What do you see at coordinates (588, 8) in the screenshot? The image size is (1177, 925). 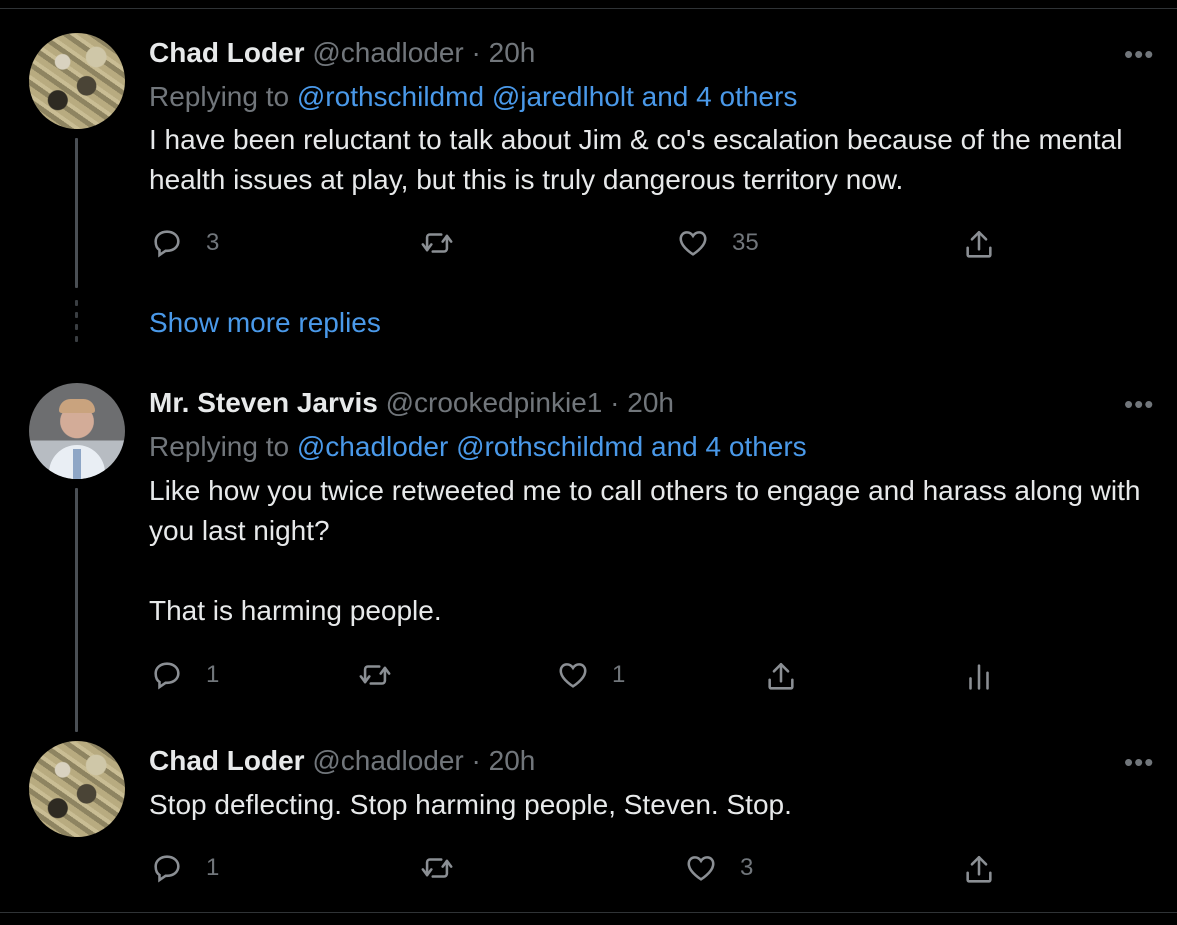 I see `top-divider` at bounding box center [588, 8].